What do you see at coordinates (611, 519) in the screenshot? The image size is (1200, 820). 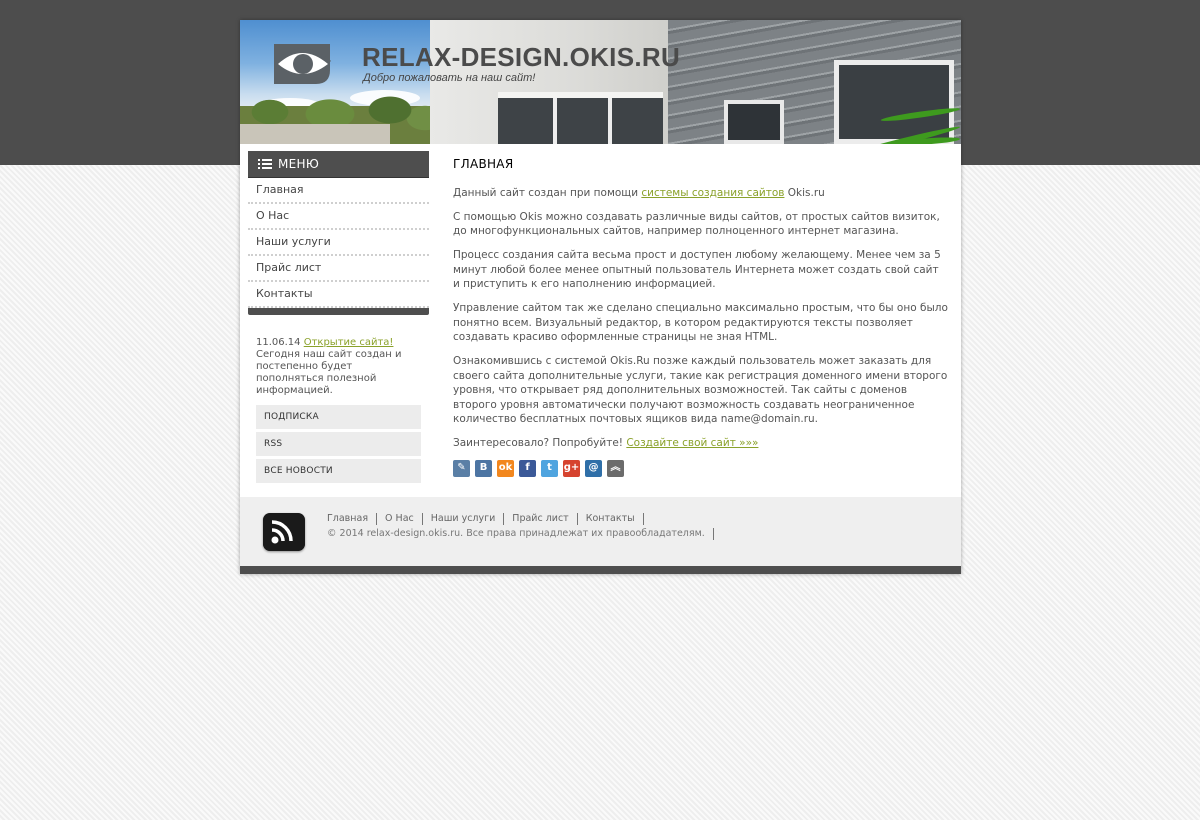 I see `footer-link-contacts: Контакты` at bounding box center [611, 519].